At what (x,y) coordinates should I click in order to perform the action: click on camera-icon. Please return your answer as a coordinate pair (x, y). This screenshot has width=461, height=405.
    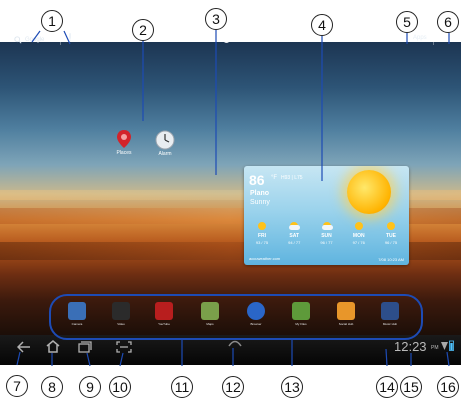
    Looking at the image, I should click on (77, 311).